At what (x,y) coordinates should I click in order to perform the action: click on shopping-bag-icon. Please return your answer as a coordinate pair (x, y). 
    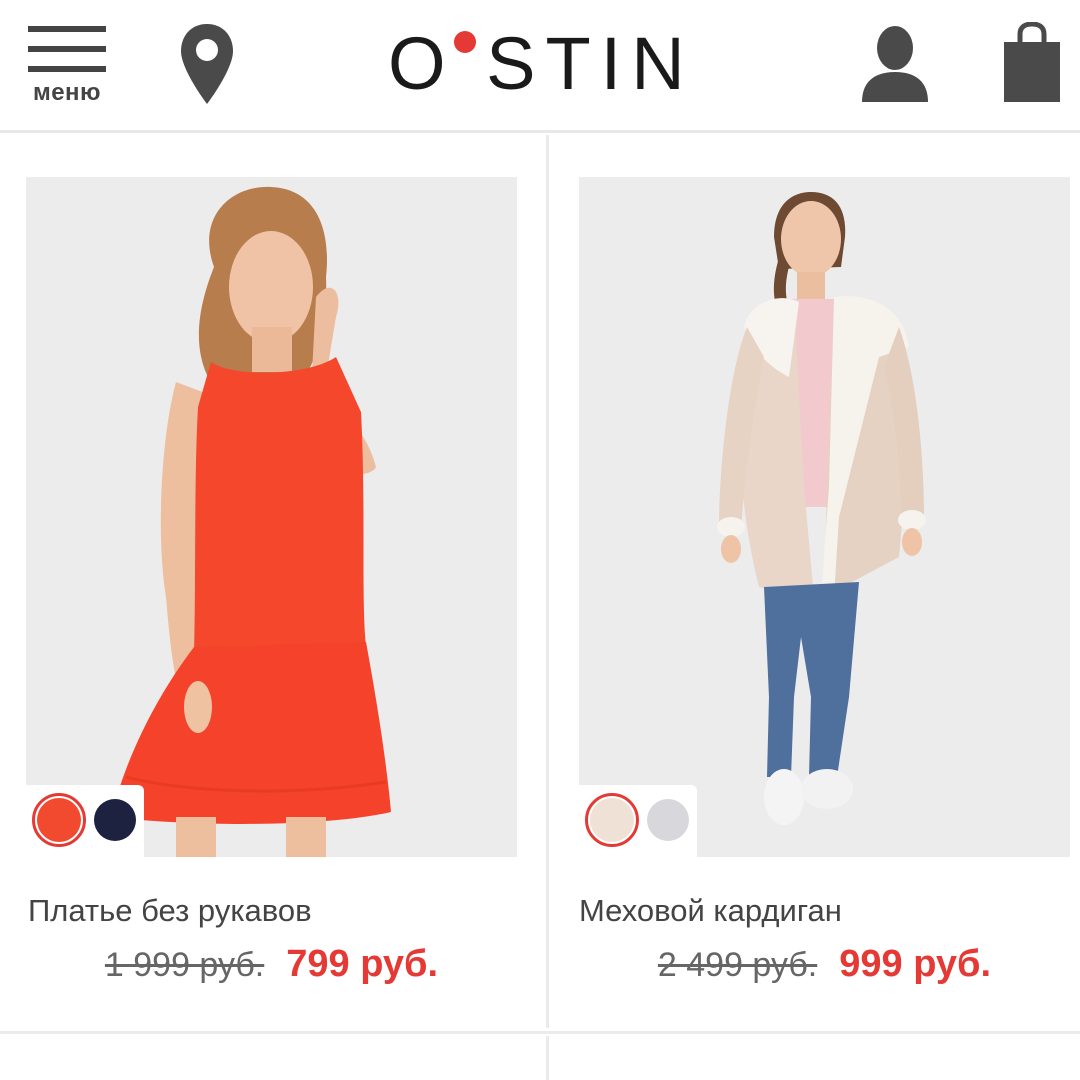
    Looking at the image, I should click on (1032, 61).